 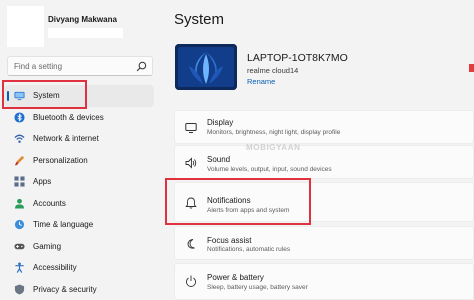 What do you see at coordinates (261, 81) in the screenshot?
I see `rename-link: Rename` at bounding box center [261, 81].